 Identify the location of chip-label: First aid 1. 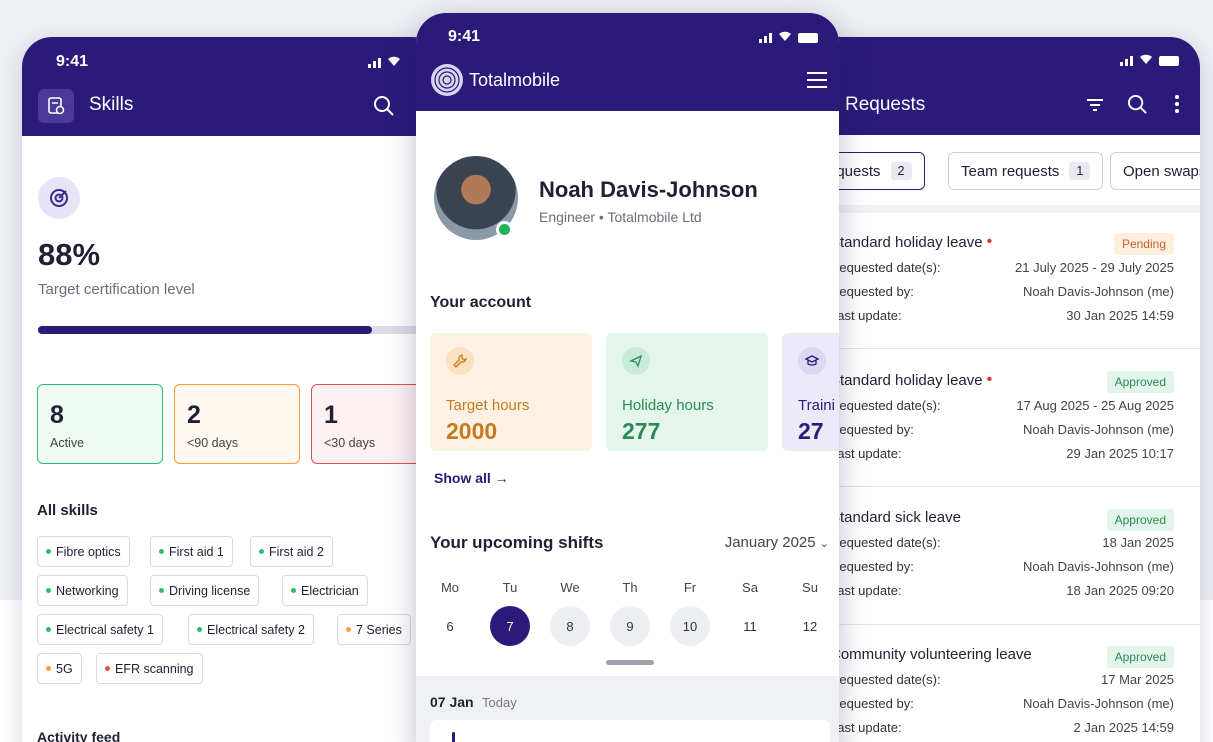
(196, 551).